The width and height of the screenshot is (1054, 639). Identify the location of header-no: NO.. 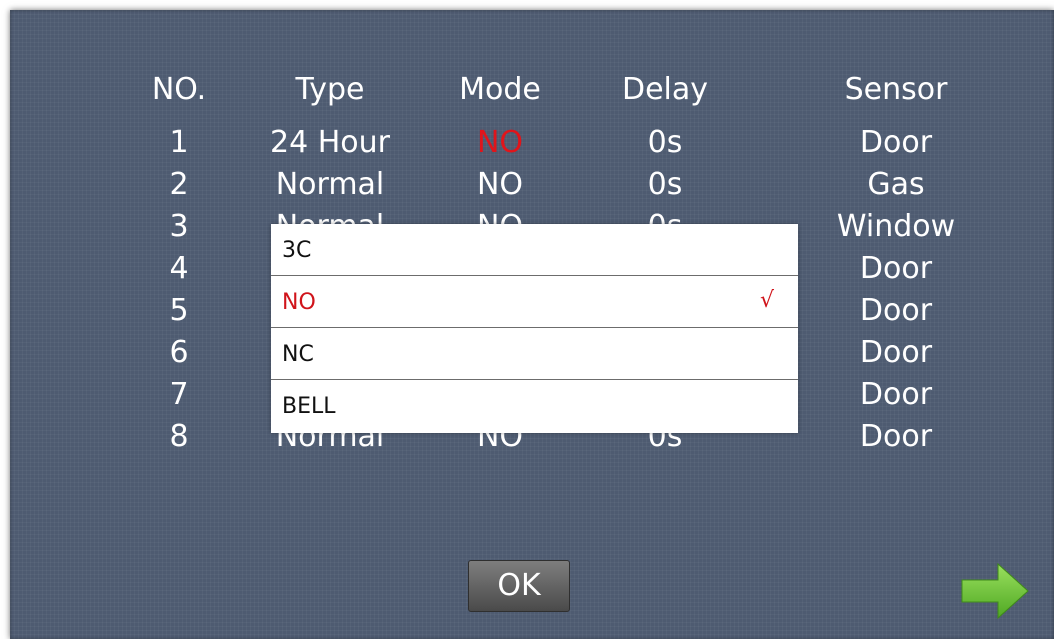
(179, 89).